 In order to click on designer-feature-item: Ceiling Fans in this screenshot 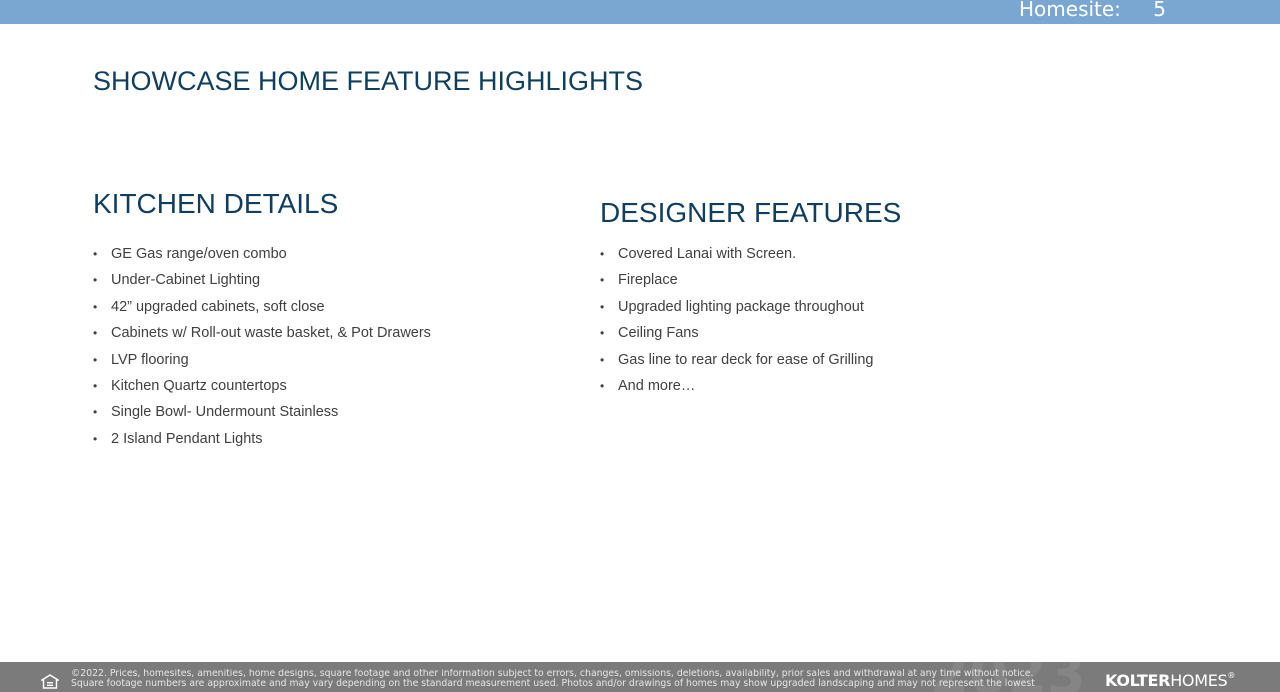, I will do `click(736, 336)`.